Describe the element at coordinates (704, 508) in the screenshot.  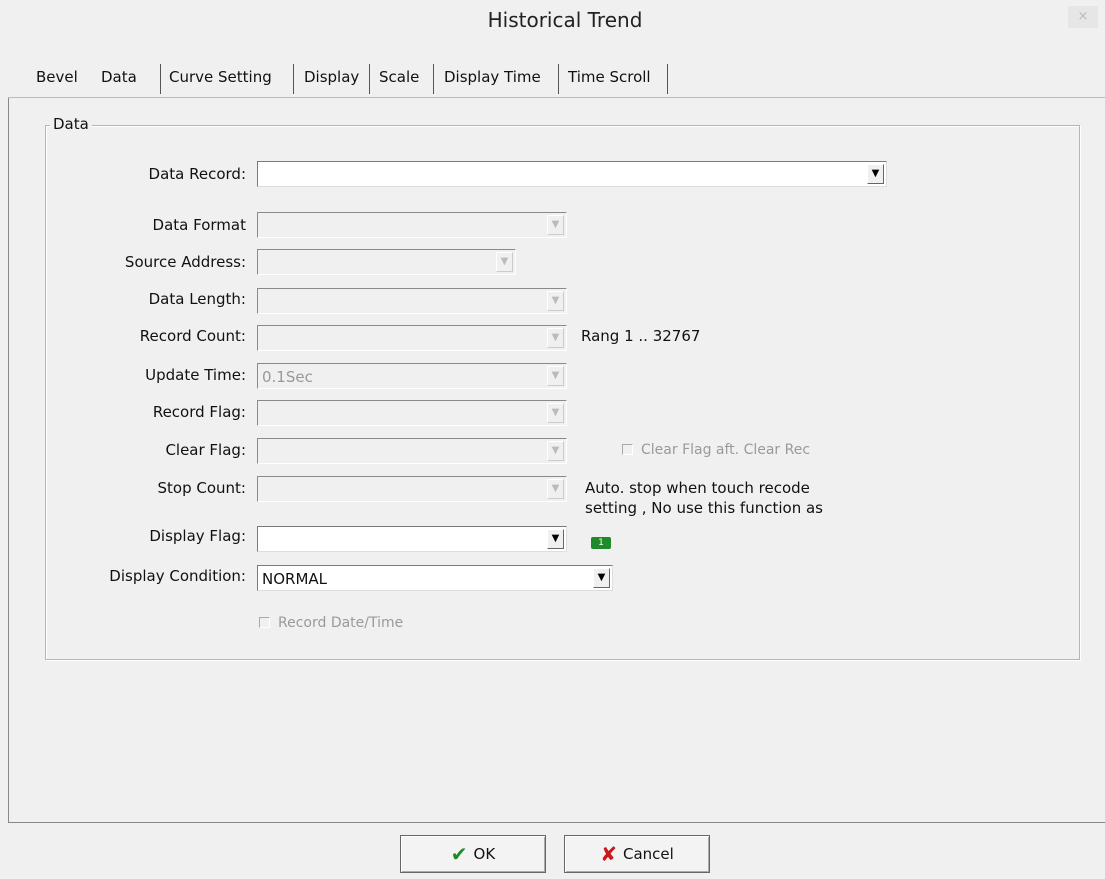
I see `stop-count-hint-line2: setting , No use this function as` at that location.